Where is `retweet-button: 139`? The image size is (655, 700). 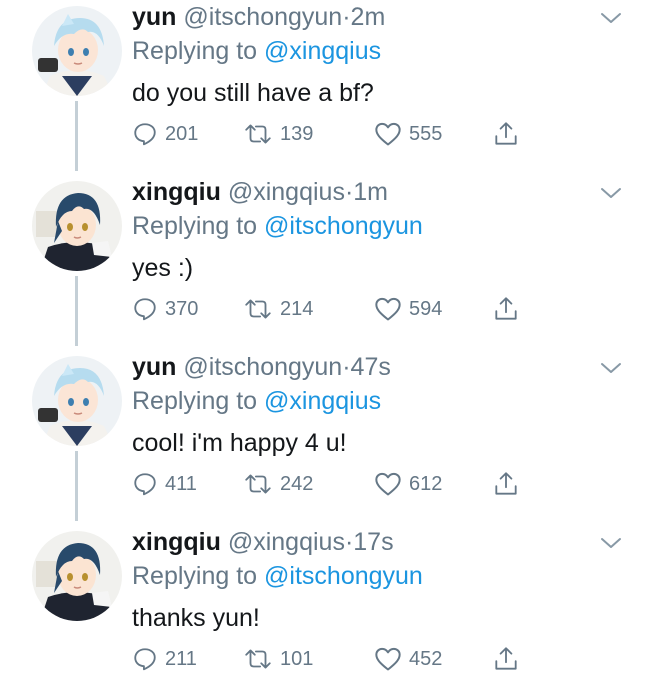
retweet-button: 139 is located at coordinates (278, 134).